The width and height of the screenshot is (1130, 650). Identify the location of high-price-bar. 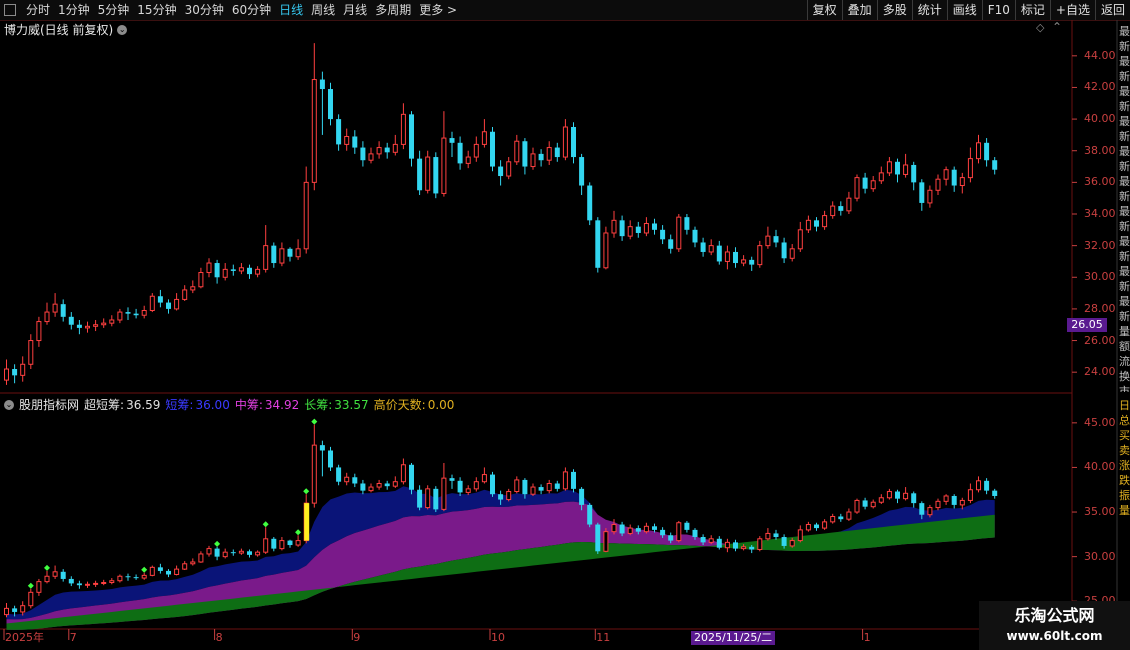
(307, 522).